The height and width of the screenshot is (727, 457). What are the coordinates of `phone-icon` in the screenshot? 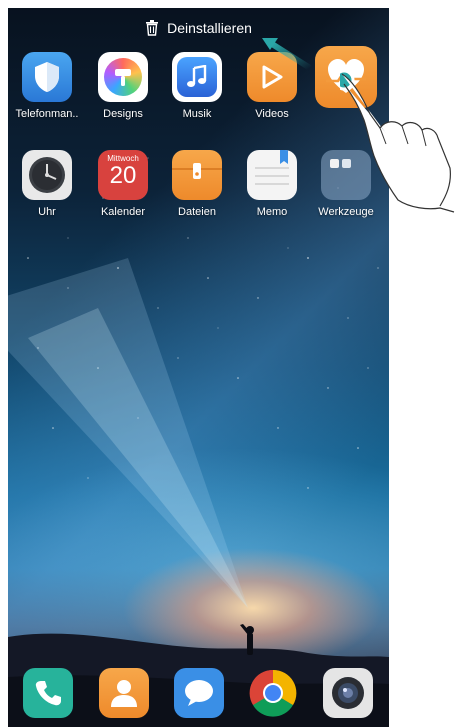 It's located at (48, 693).